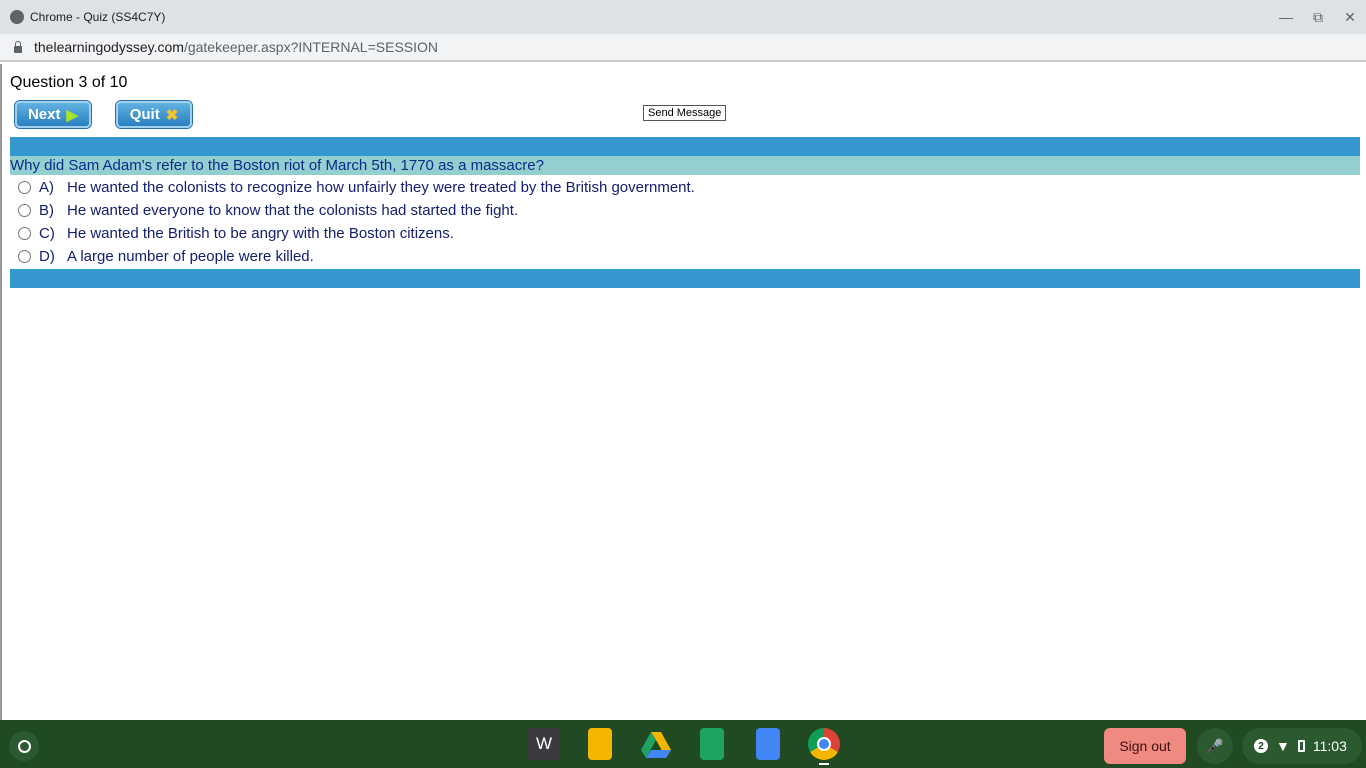 This screenshot has width=1366, height=768. I want to click on quit-label: Quit, so click(144, 114).